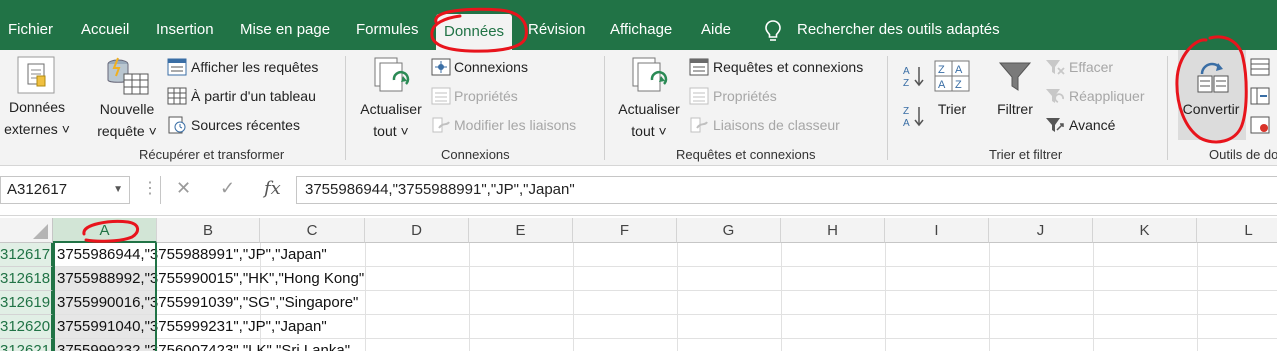  What do you see at coordinates (185, 25) in the screenshot?
I see `tab-insertion: Insertion` at bounding box center [185, 25].